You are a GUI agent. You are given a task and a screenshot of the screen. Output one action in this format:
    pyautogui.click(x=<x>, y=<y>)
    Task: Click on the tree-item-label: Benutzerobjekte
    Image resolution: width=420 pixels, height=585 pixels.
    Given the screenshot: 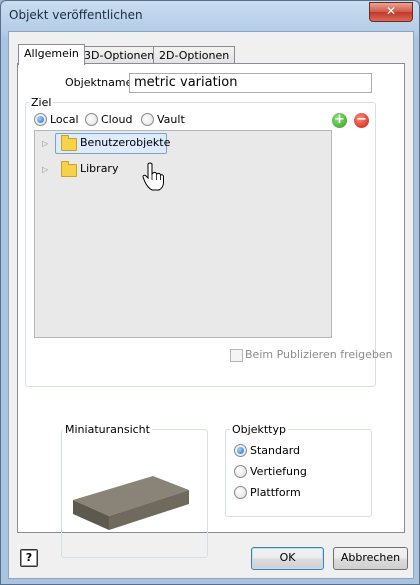 What is the action you would take?
    pyautogui.click(x=125, y=142)
    